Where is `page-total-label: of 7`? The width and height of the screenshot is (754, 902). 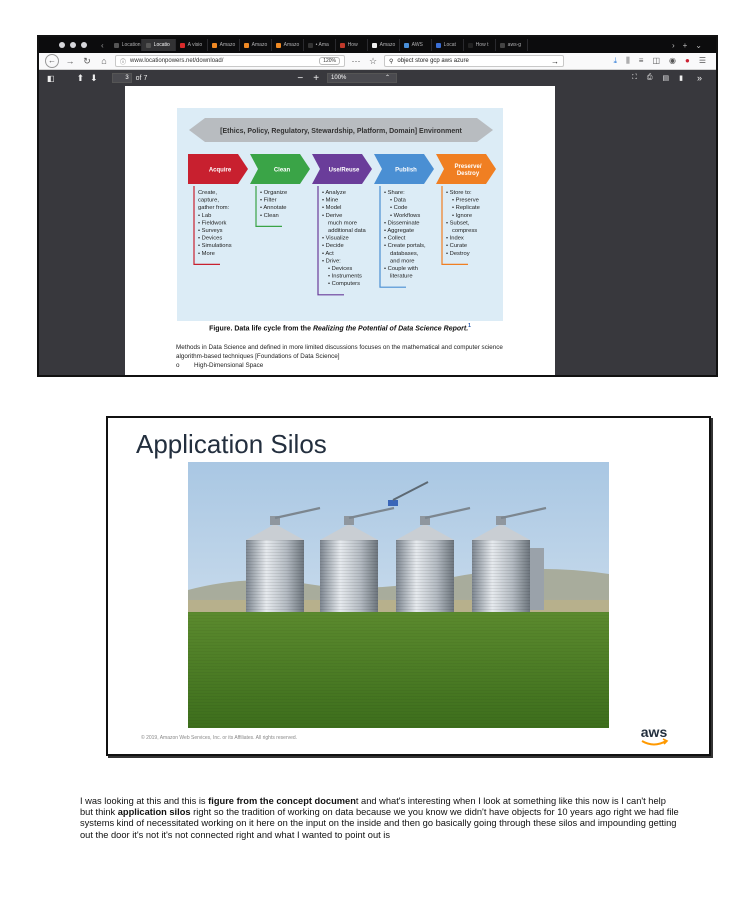
page-total-label: of 7 is located at coordinates (141, 78).